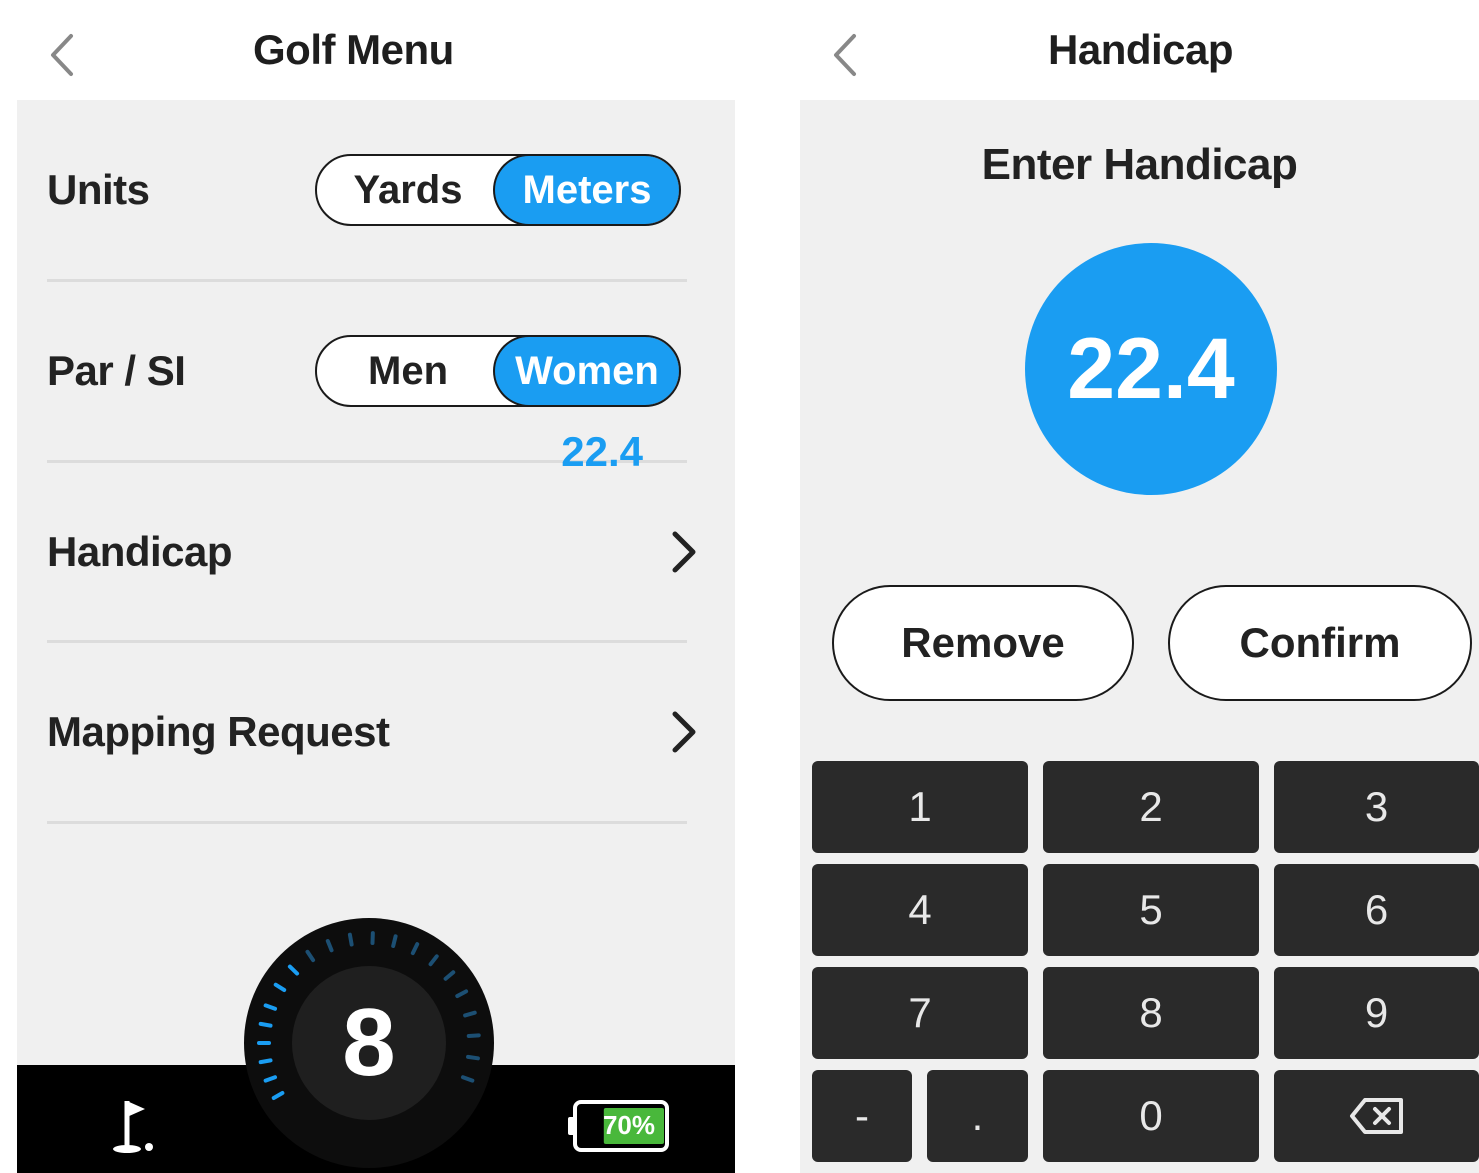 The width and height of the screenshot is (1479, 1173). I want to click on dial-center: 8, so click(369, 1043).